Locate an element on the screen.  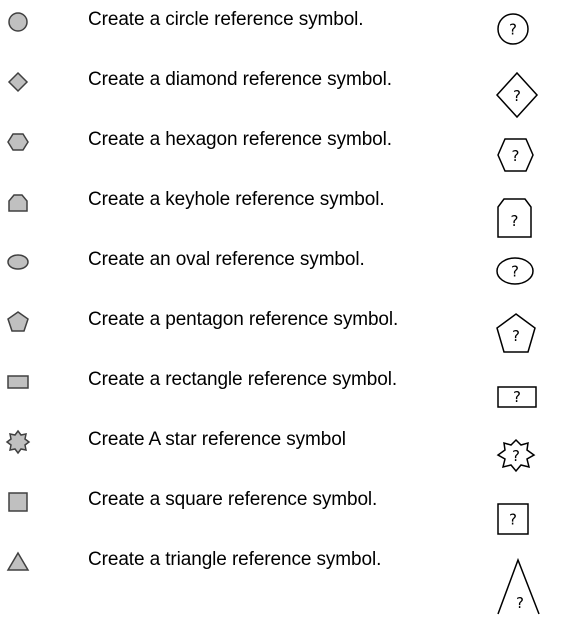
symbol-row-circle: Create a circle reference symbol. ? is located at coordinates (286, 34).